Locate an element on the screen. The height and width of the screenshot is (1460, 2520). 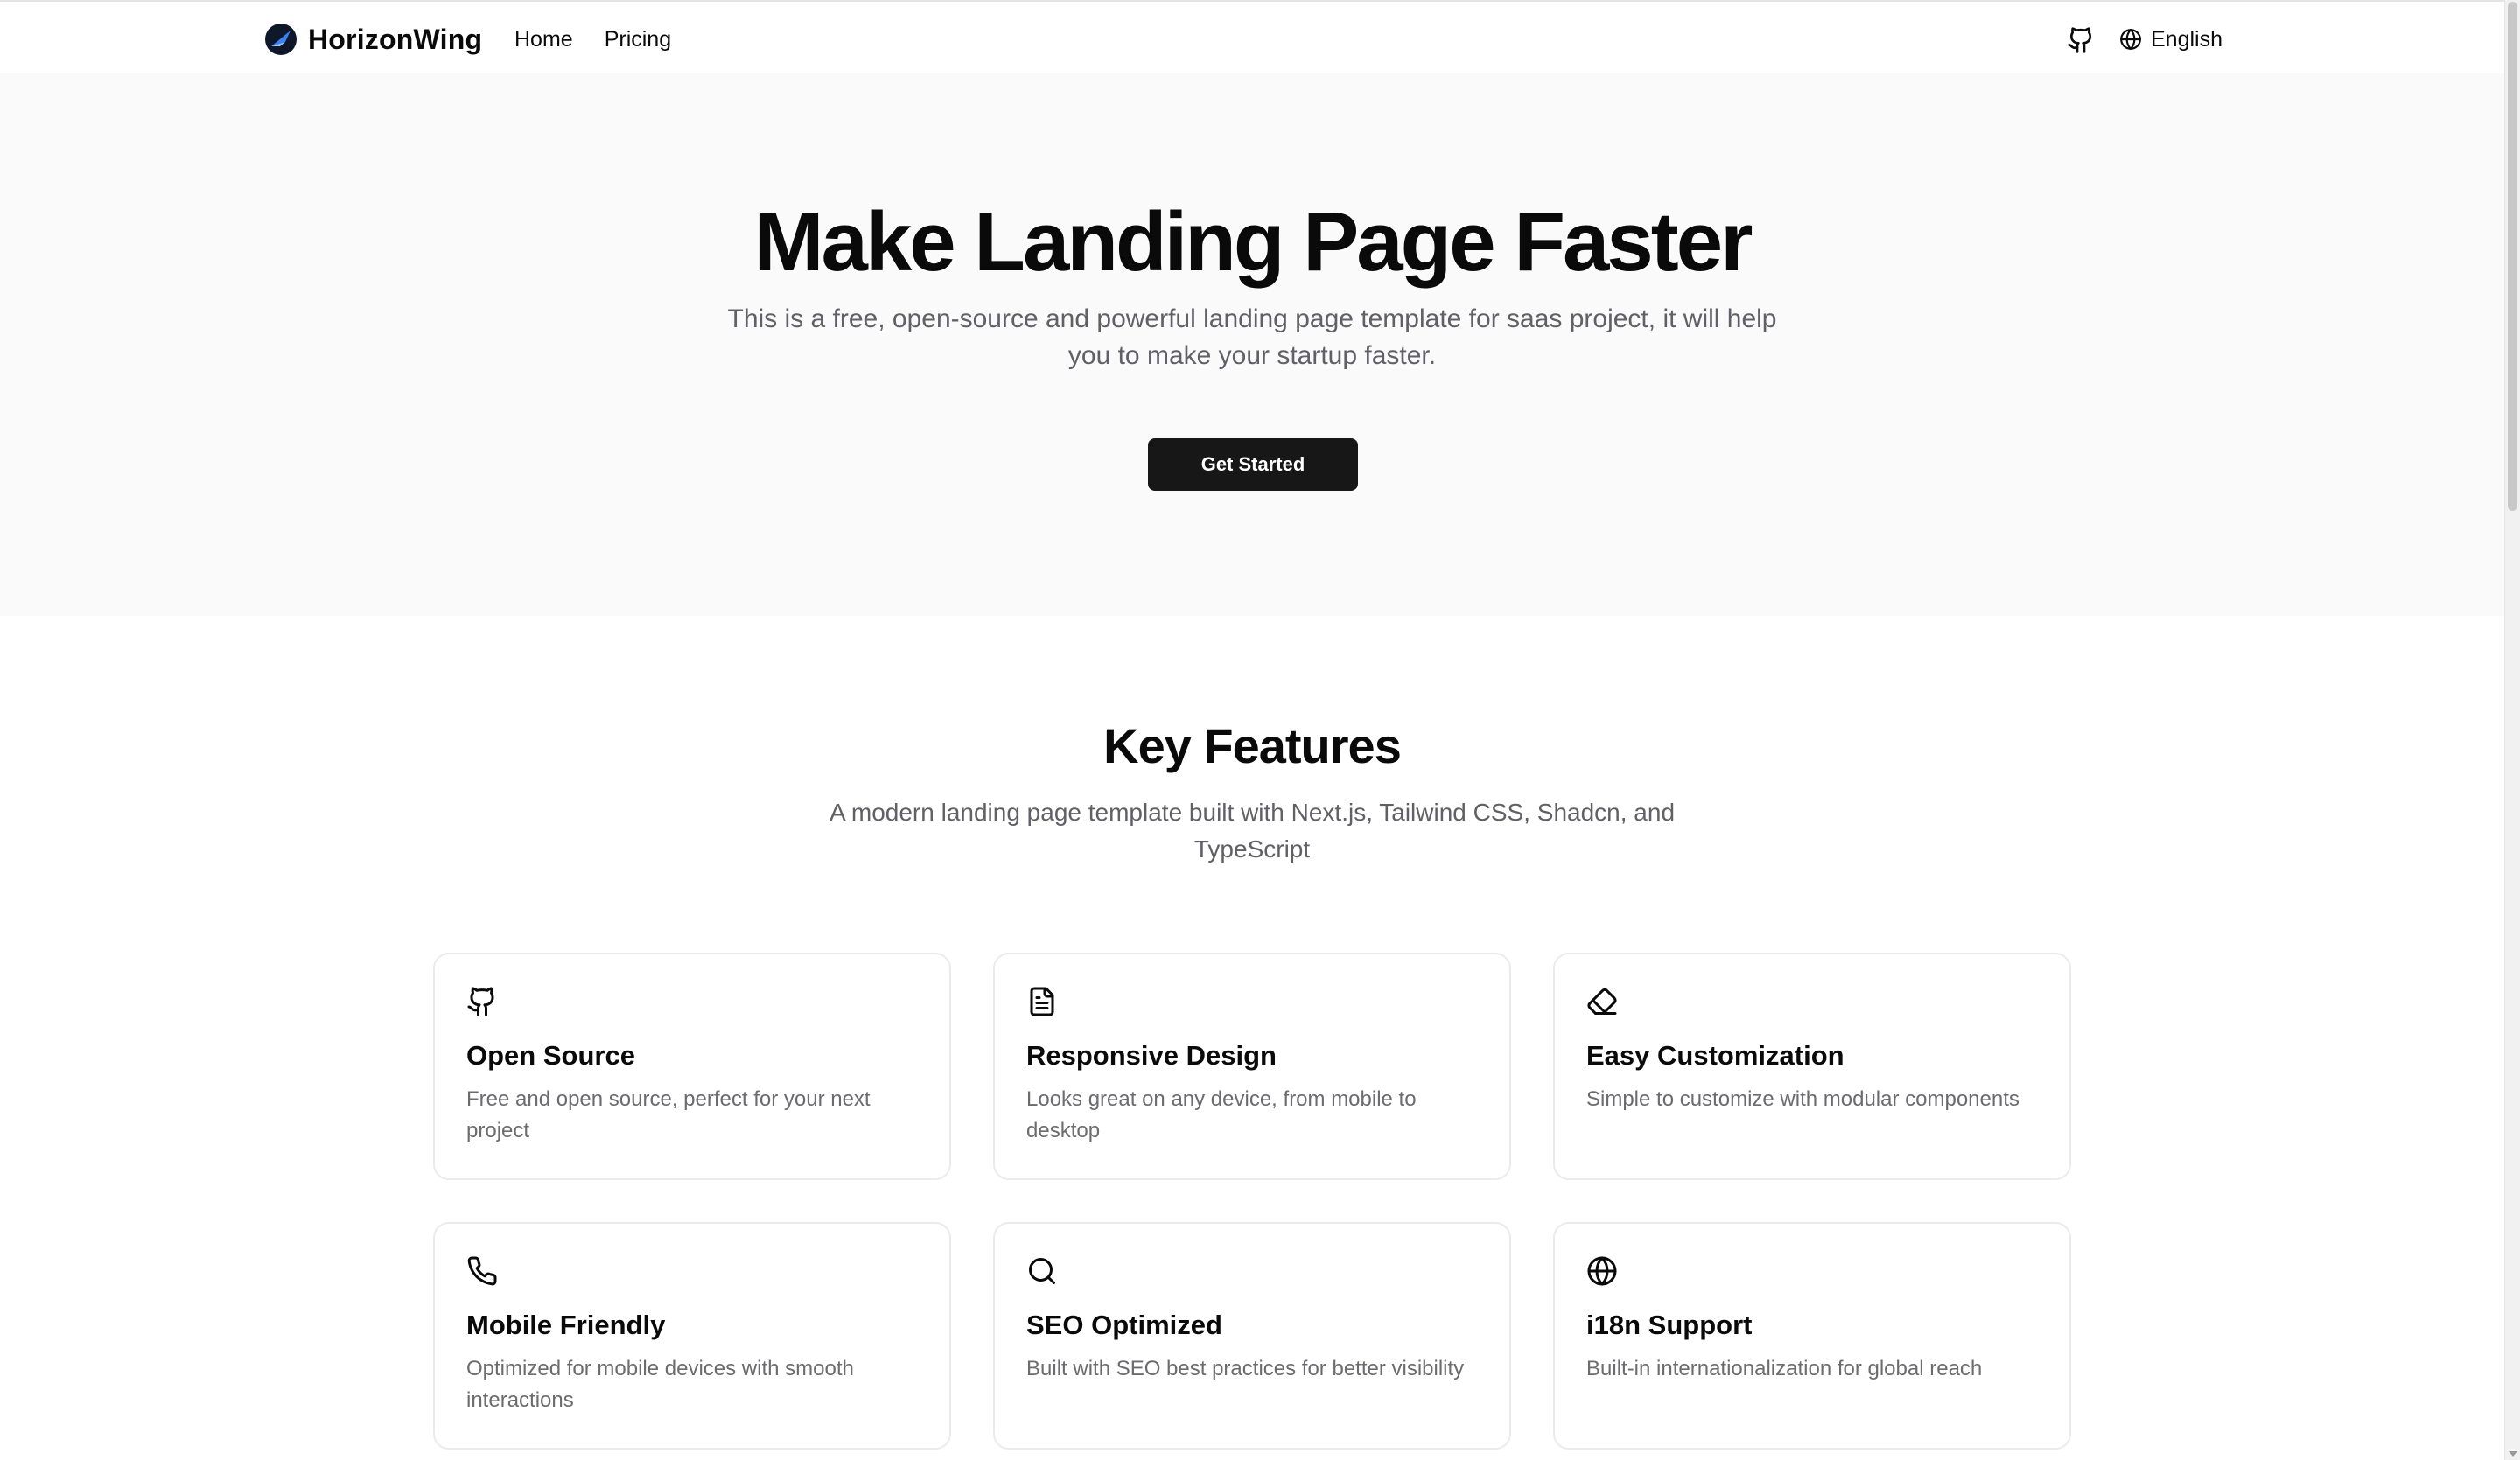
search-icon is located at coordinates (1042, 1271).